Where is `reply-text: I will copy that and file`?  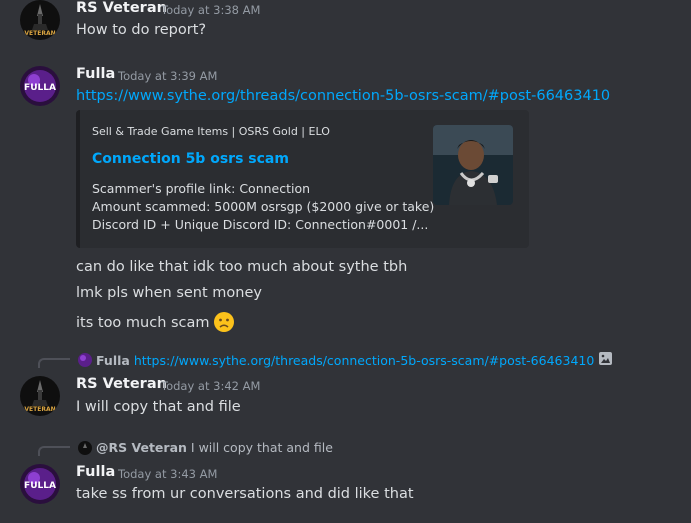
reply-text: I will copy that and file is located at coordinates (262, 447).